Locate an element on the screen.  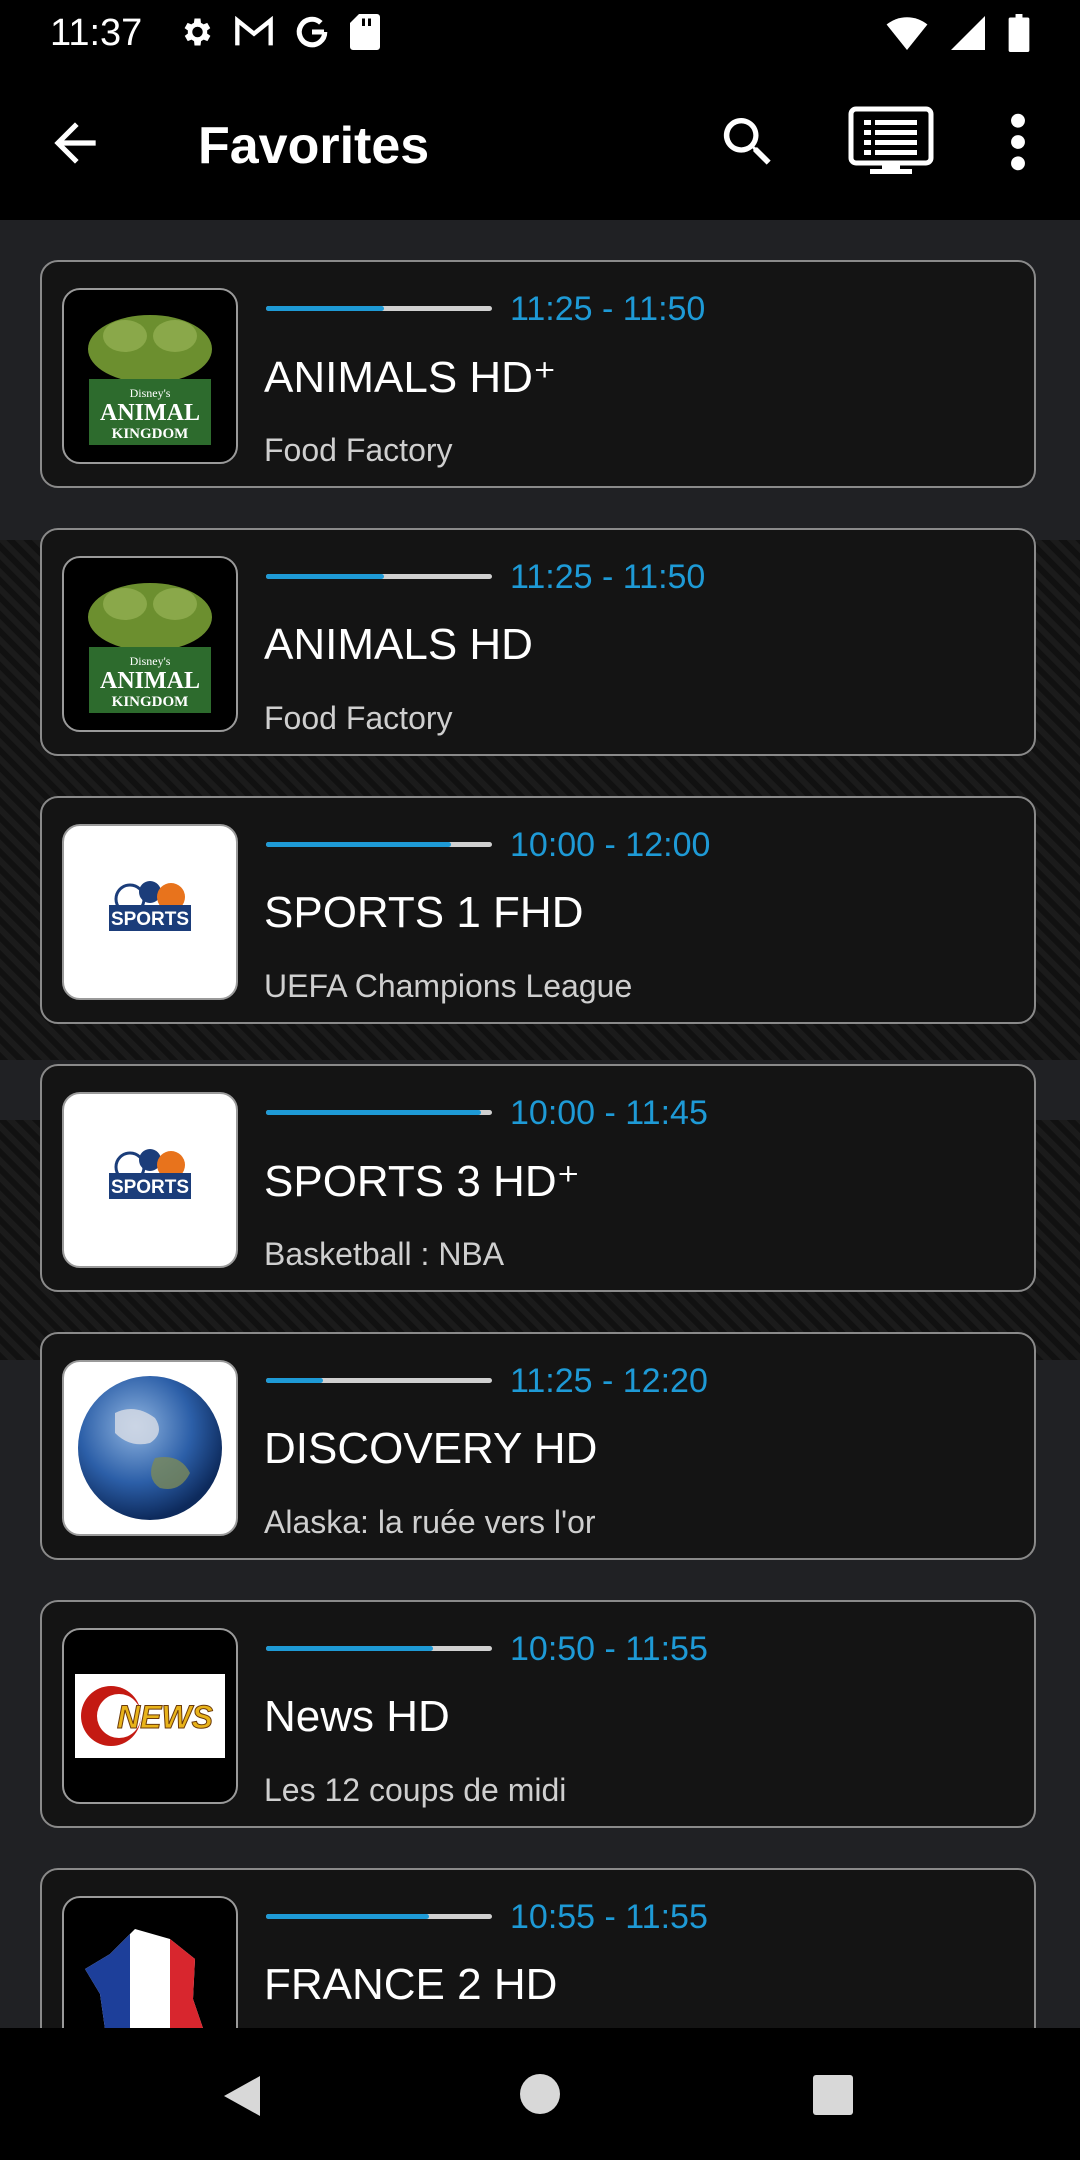
logo-text: NEWS is located at coordinates (165, 1717).